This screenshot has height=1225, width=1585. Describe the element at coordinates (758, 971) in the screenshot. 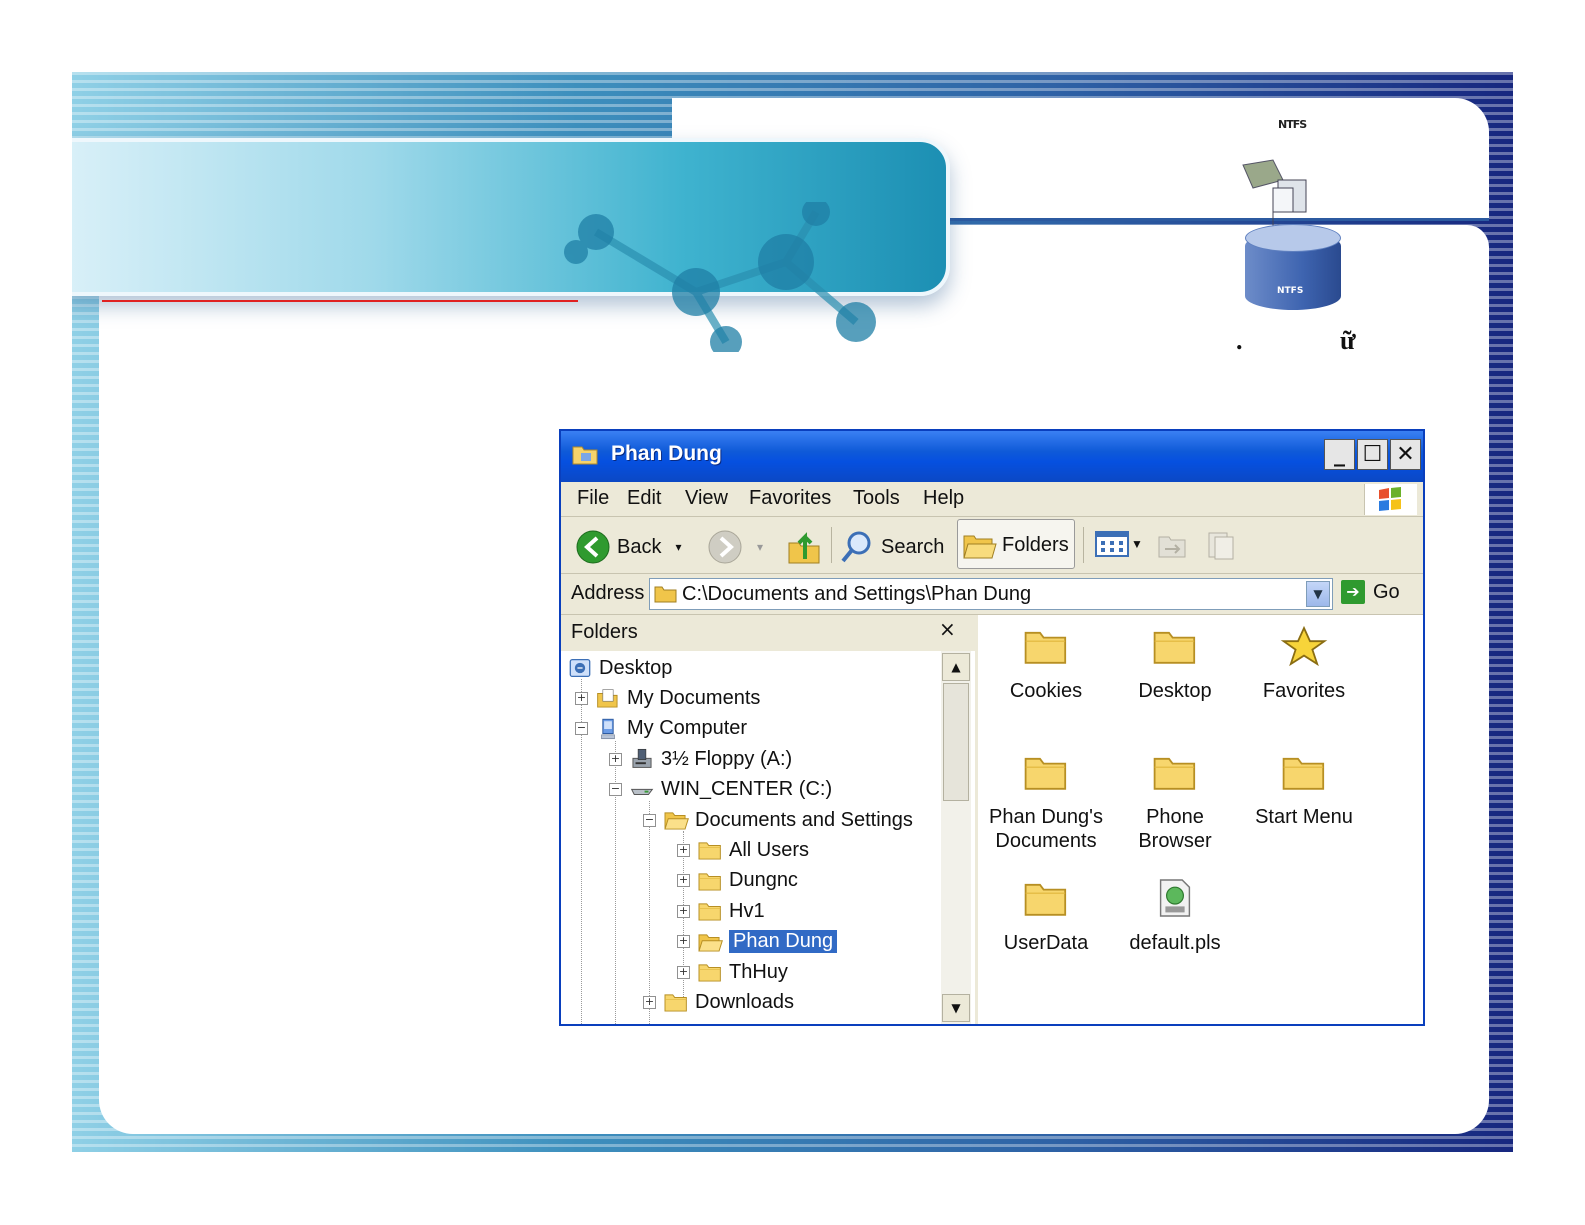

I see `tree-item-label: ThHuy` at that location.